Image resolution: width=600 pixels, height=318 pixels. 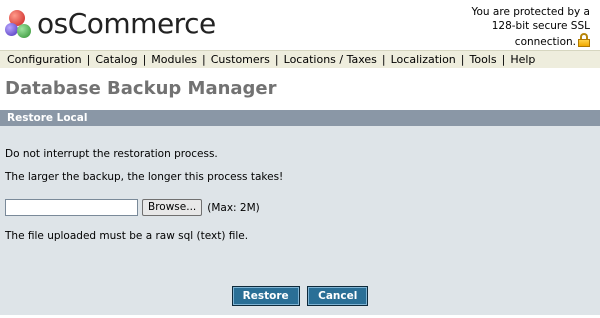 I want to click on padlock-icon, so click(x=584, y=40).